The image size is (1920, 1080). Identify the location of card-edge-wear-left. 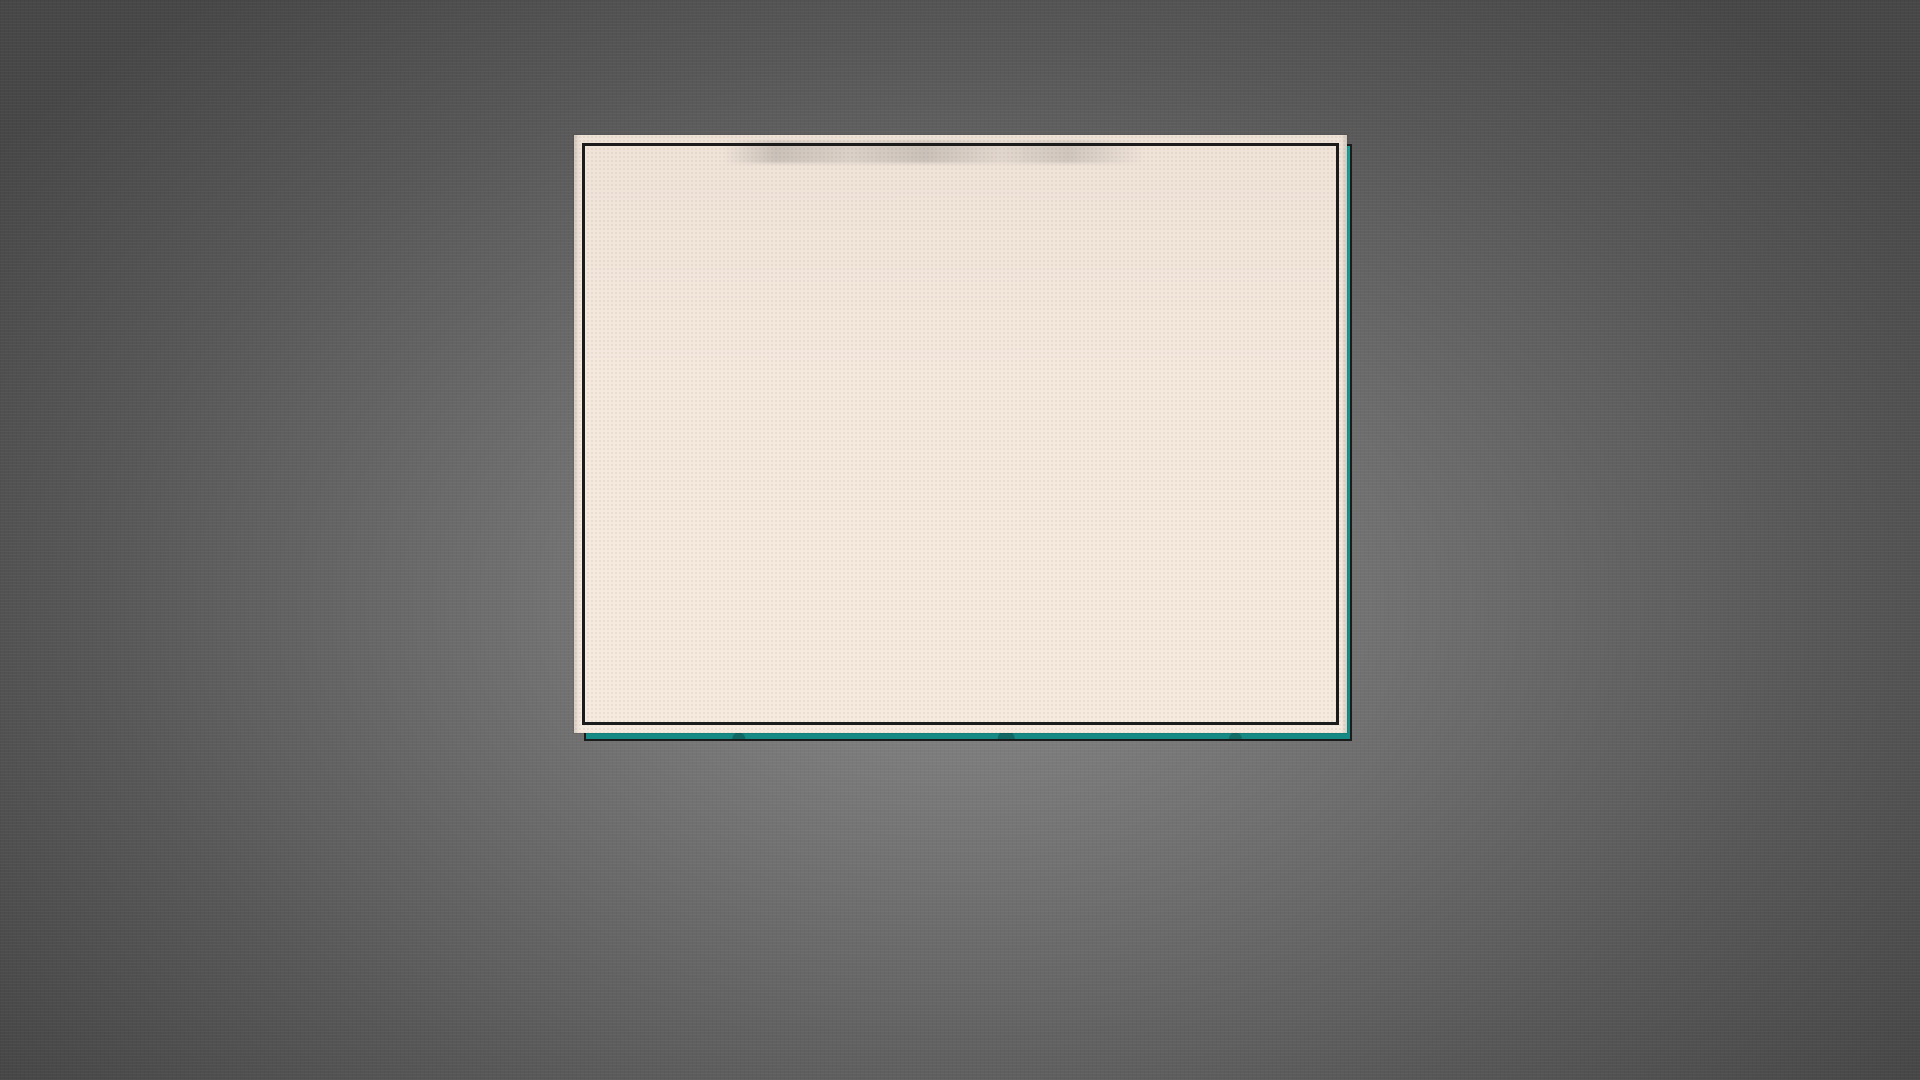
(577, 434).